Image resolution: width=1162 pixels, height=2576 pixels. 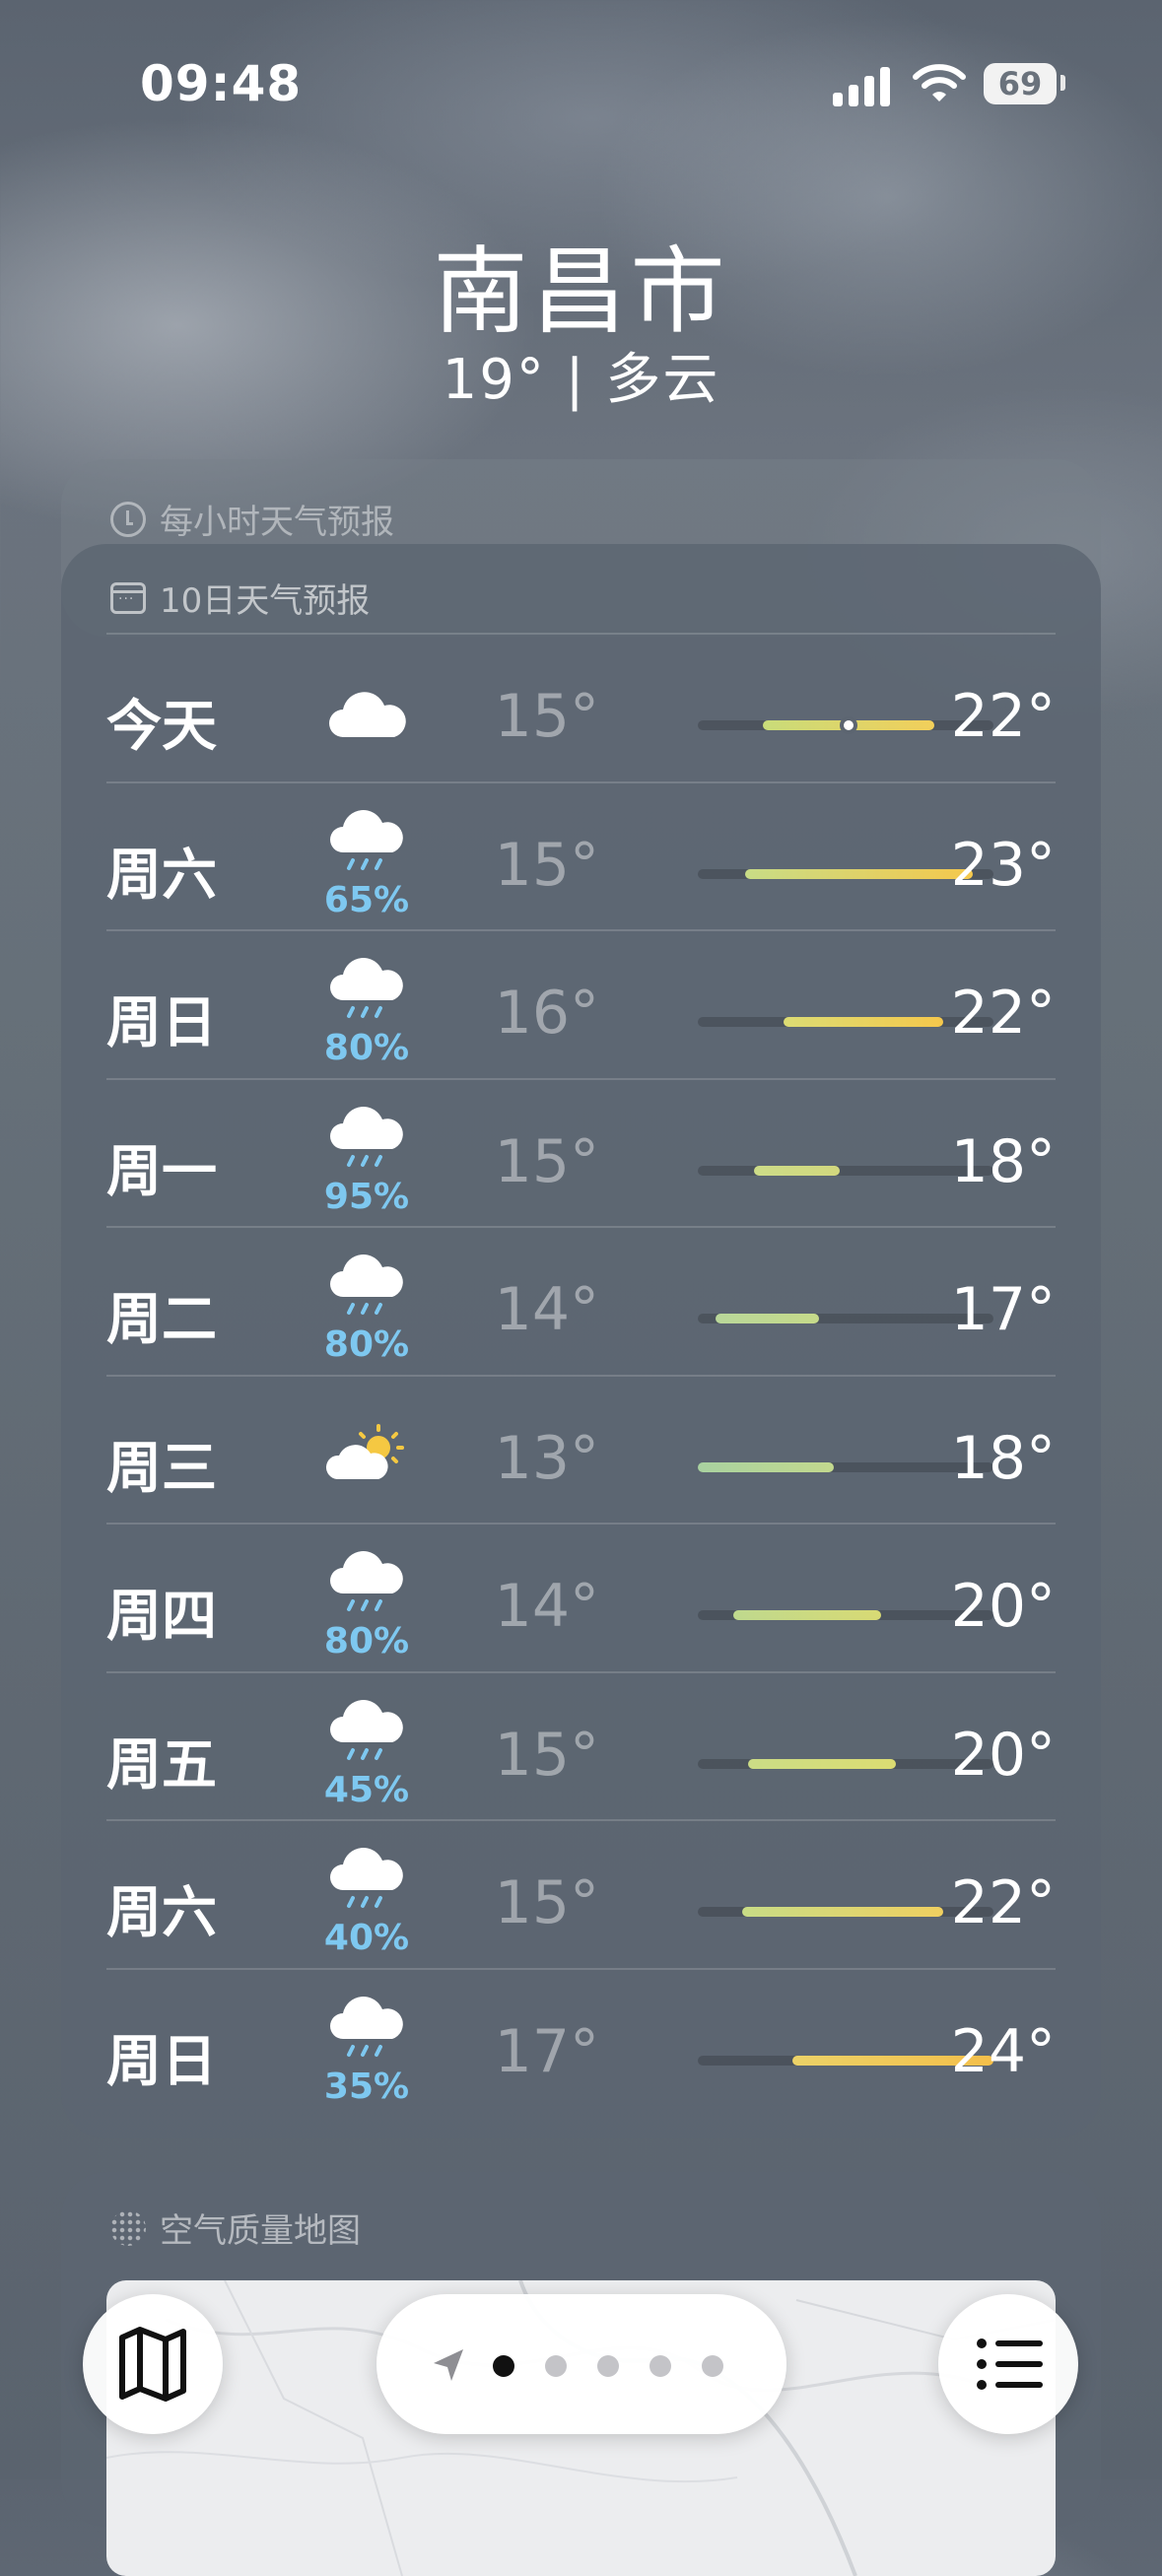 I want to click on forecast-row: 周四 80% 14° 20°, so click(x=581, y=1606).